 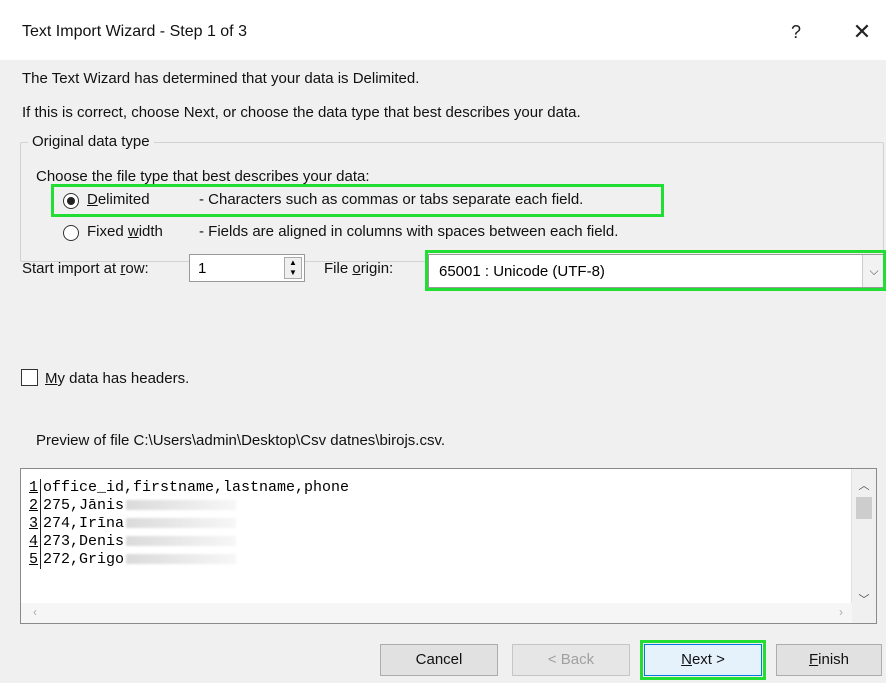 What do you see at coordinates (35, 612) in the screenshot?
I see `scroll-left-icon: ‹` at bounding box center [35, 612].